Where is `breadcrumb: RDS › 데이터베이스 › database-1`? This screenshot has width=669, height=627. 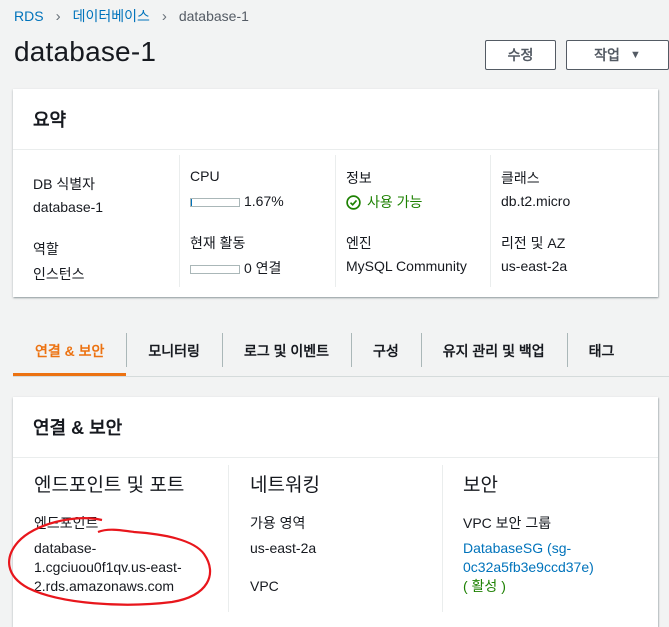
breadcrumb: RDS › 데이터베이스 › database-1 is located at coordinates (131, 16).